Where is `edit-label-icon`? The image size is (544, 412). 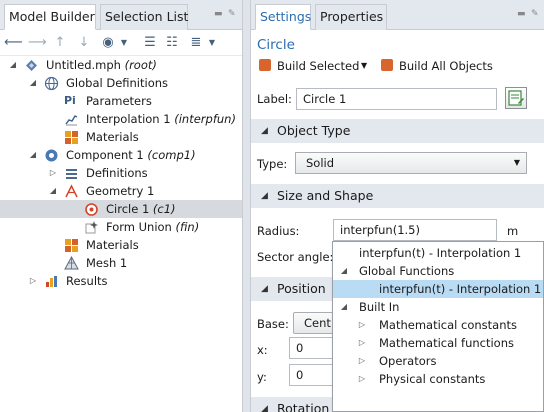
edit-label-icon is located at coordinates (516, 98).